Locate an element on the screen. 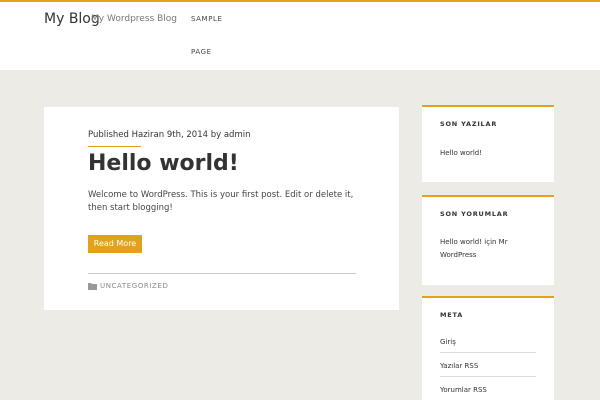 The width and height of the screenshot is (600, 400). meta-list: Giriş Yazılar RSS Yorumlar RSS is located at coordinates (488, 366).